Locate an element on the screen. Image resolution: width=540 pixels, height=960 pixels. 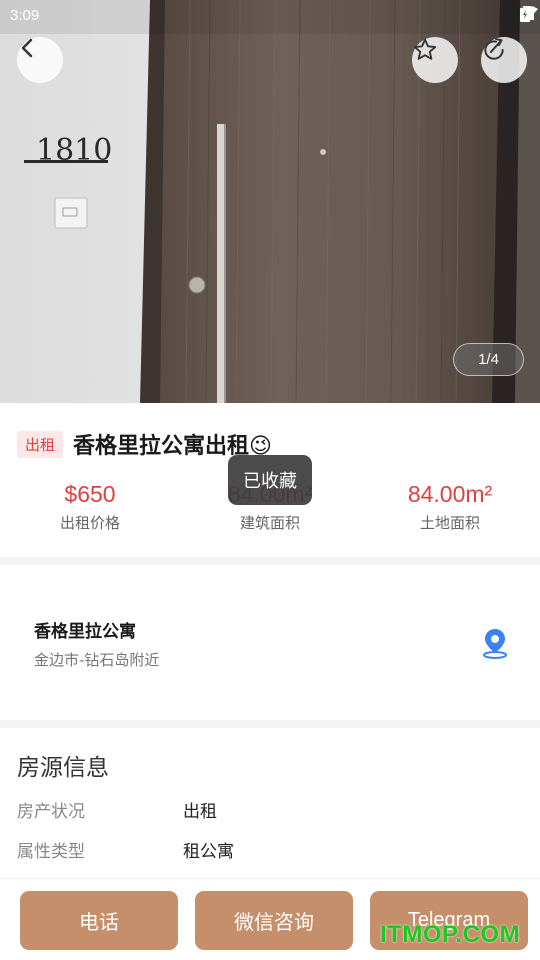
location-address: 金边市-钻石岛附近 is located at coordinates (97, 660).